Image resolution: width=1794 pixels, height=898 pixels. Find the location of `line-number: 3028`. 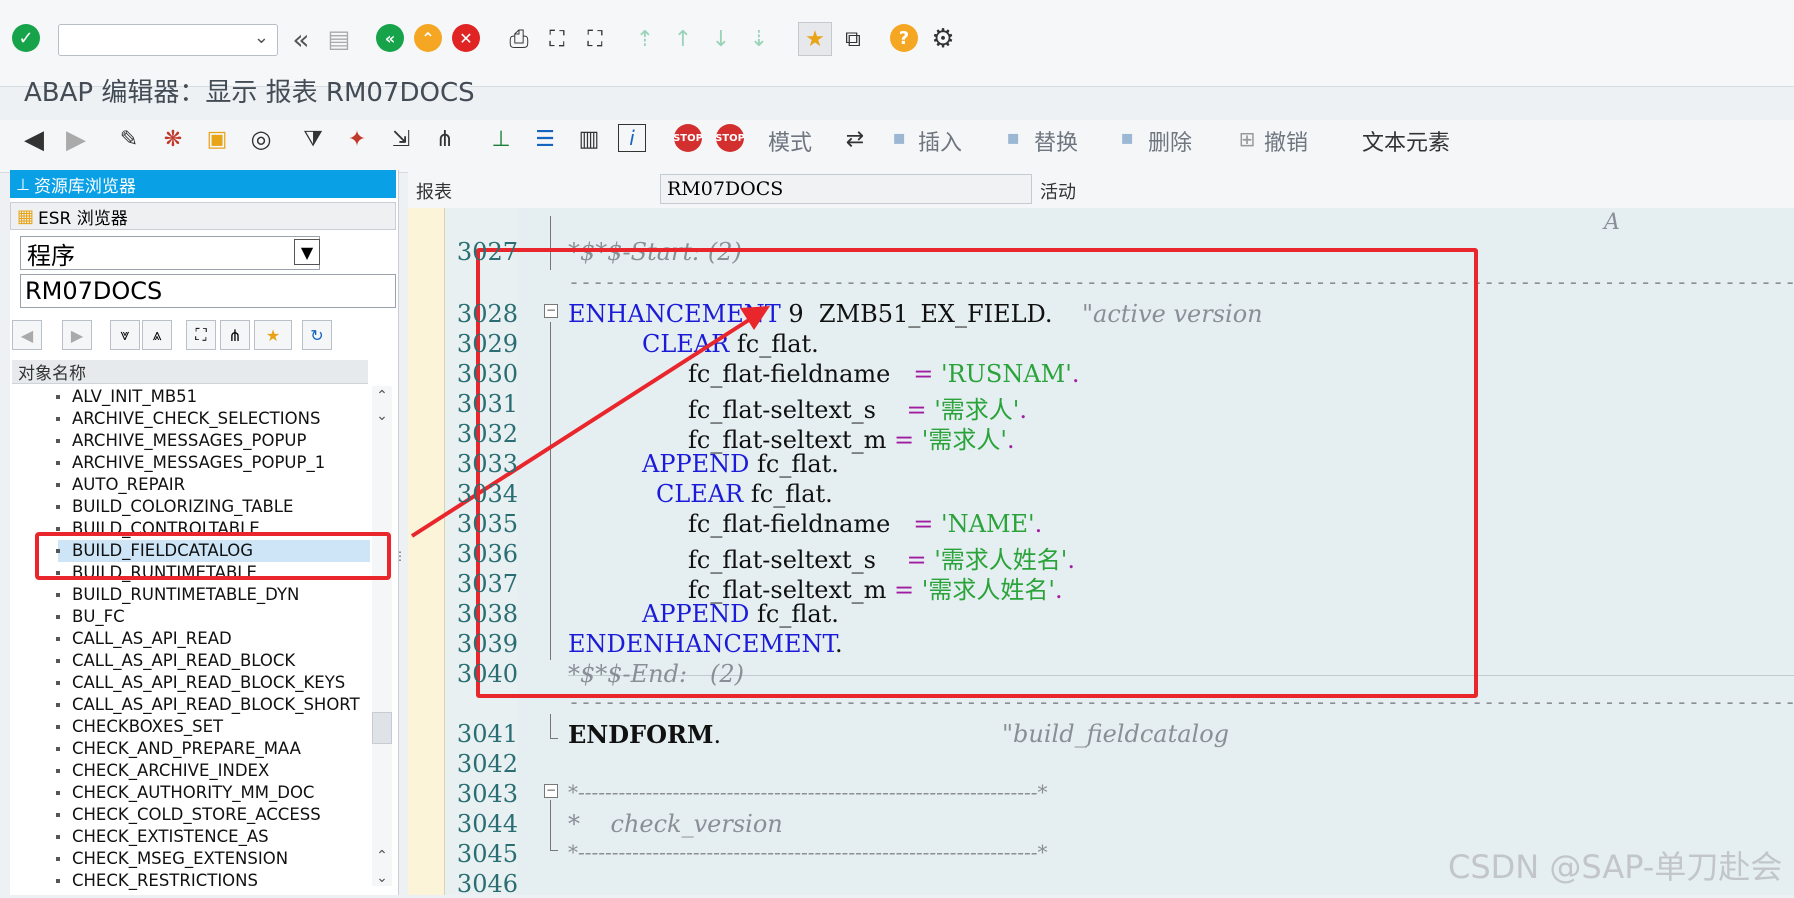

line-number: 3028 is located at coordinates (487, 314).